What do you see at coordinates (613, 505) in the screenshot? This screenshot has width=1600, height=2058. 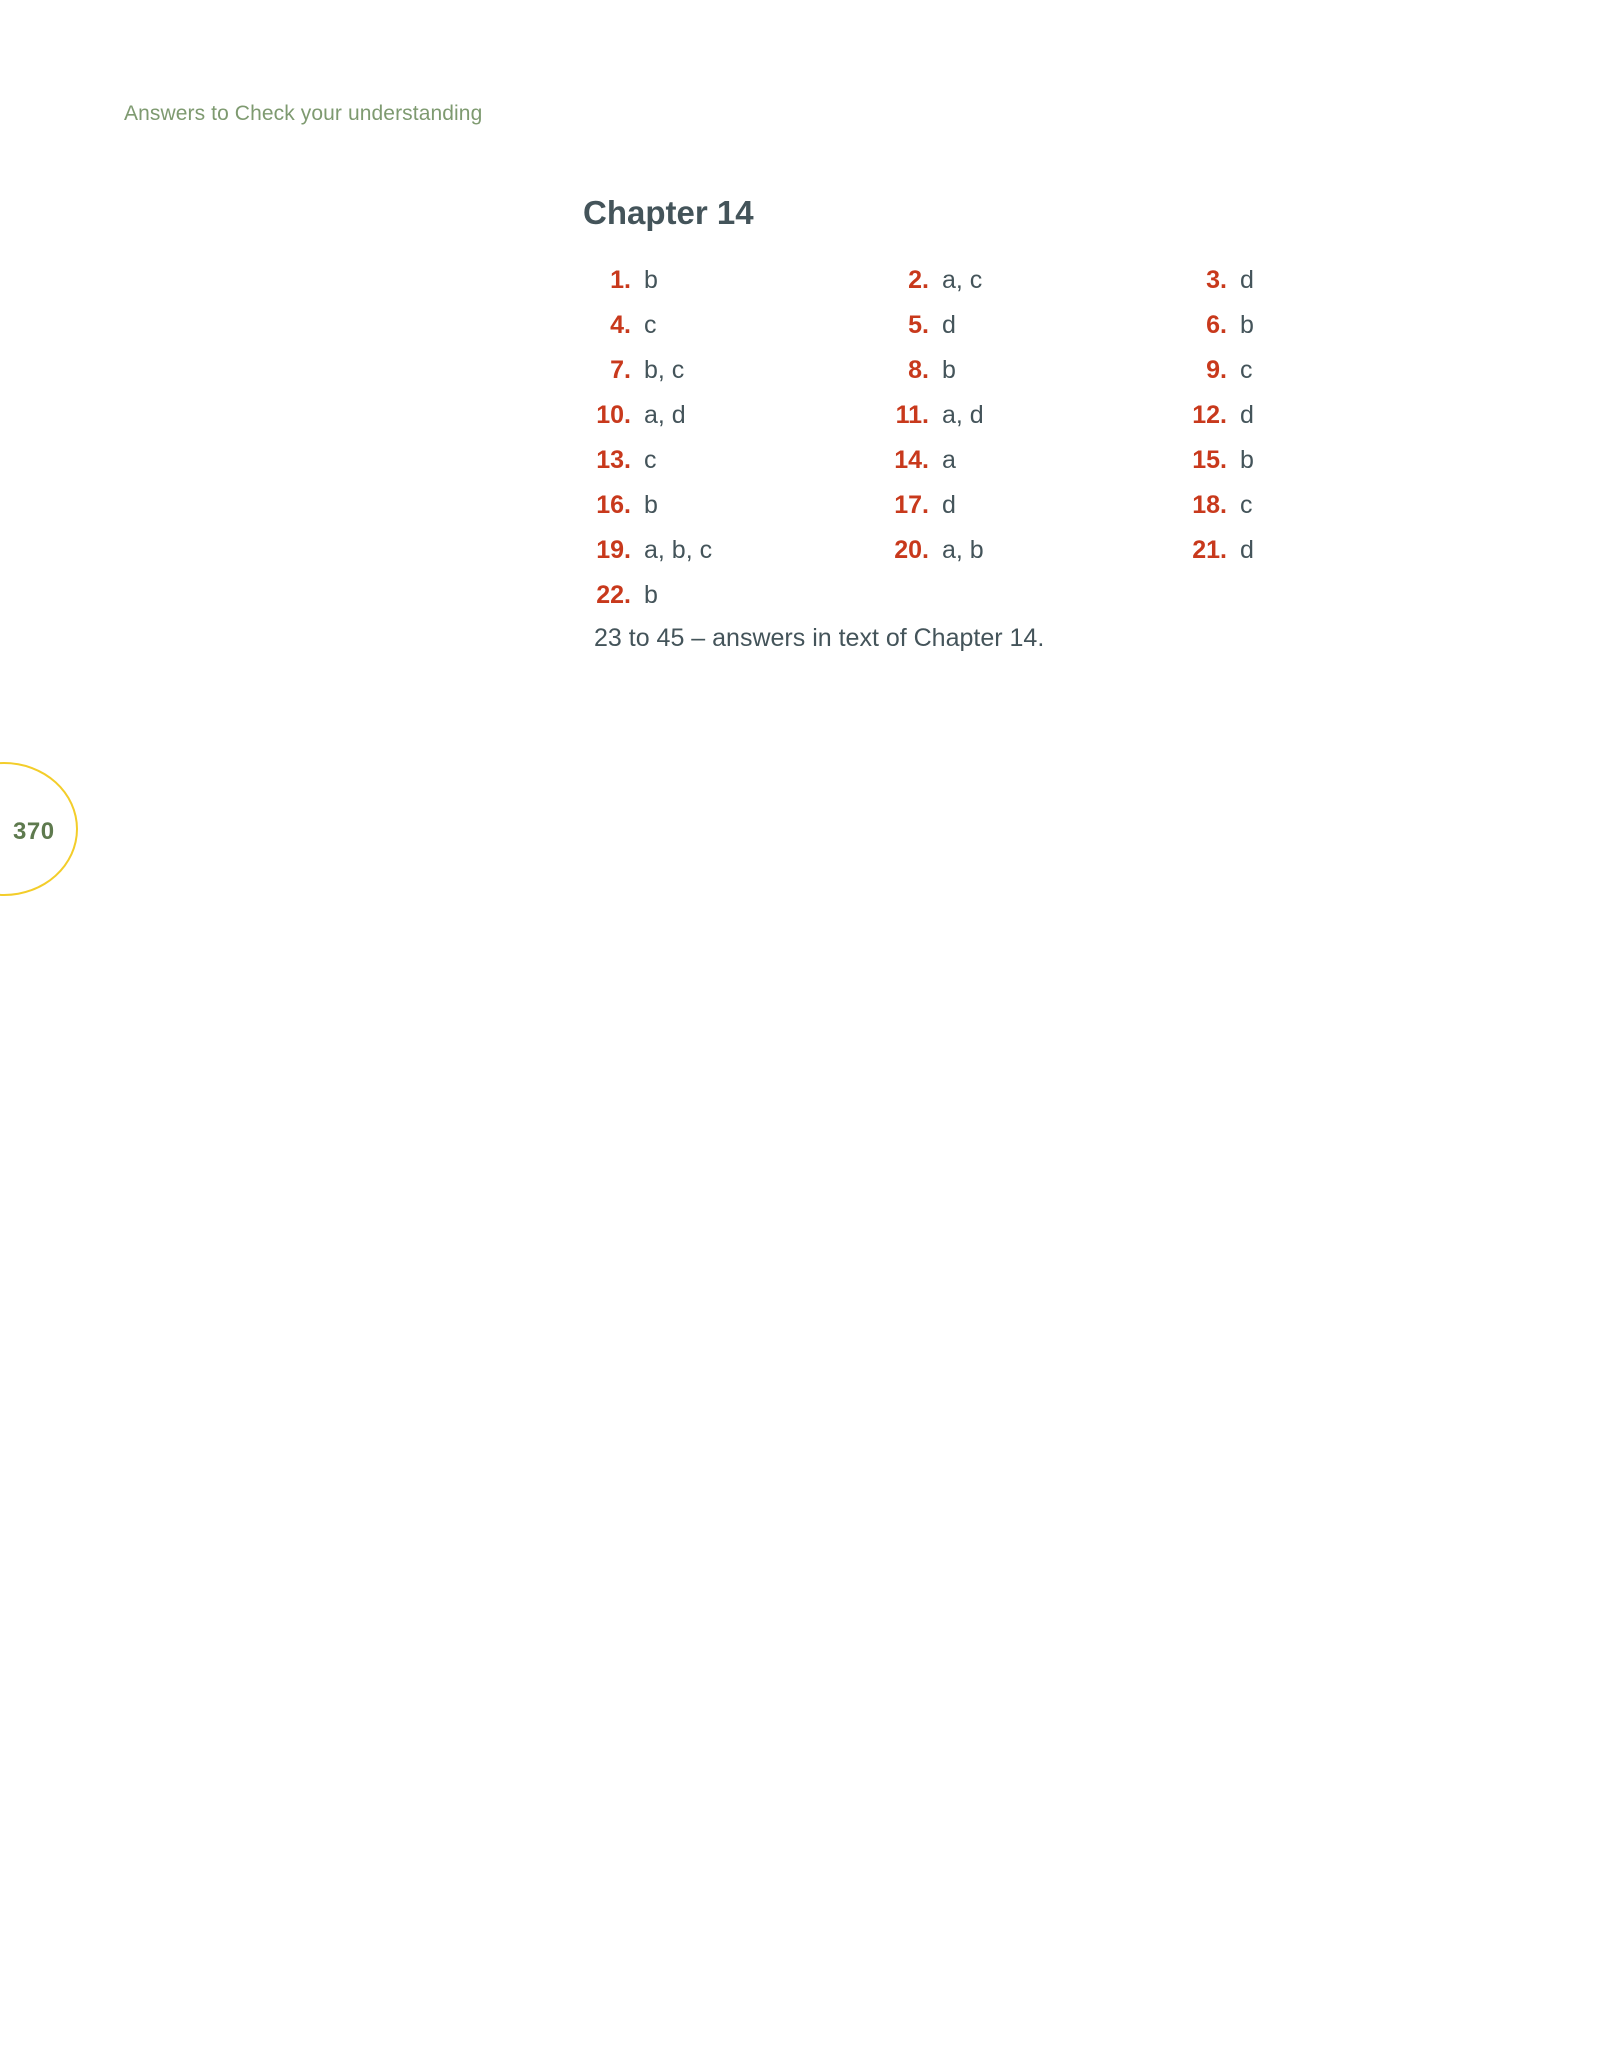 I see `answer-number: 16.` at bounding box center [613, 505].